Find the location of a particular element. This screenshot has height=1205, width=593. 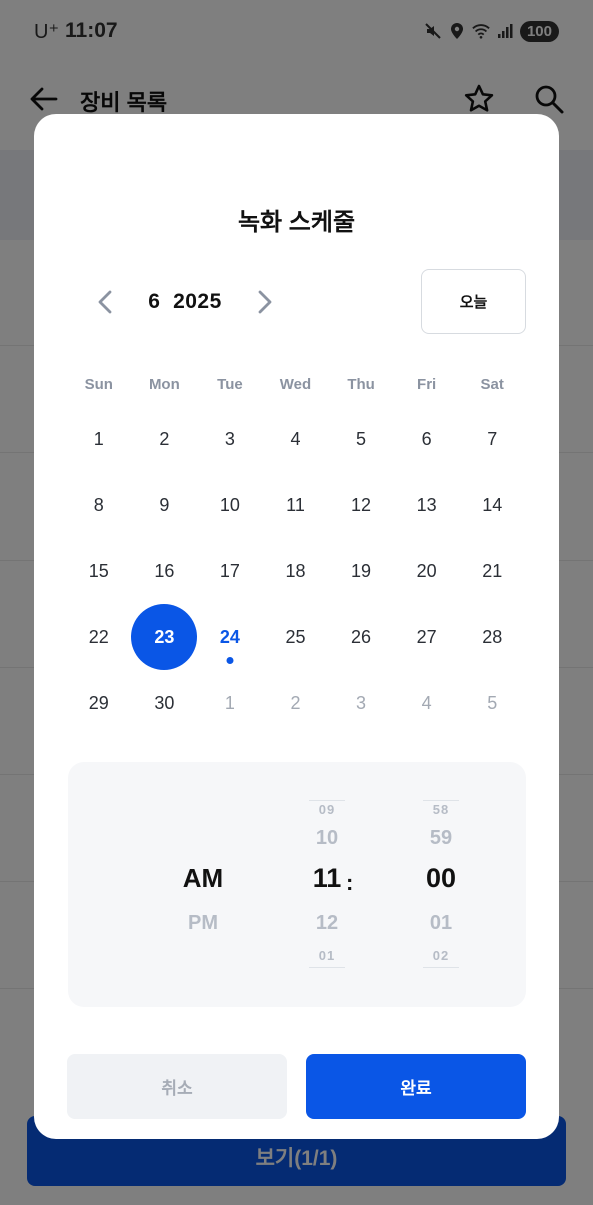

month-year-label: 6 2025 is located at coordinates (185, 302).